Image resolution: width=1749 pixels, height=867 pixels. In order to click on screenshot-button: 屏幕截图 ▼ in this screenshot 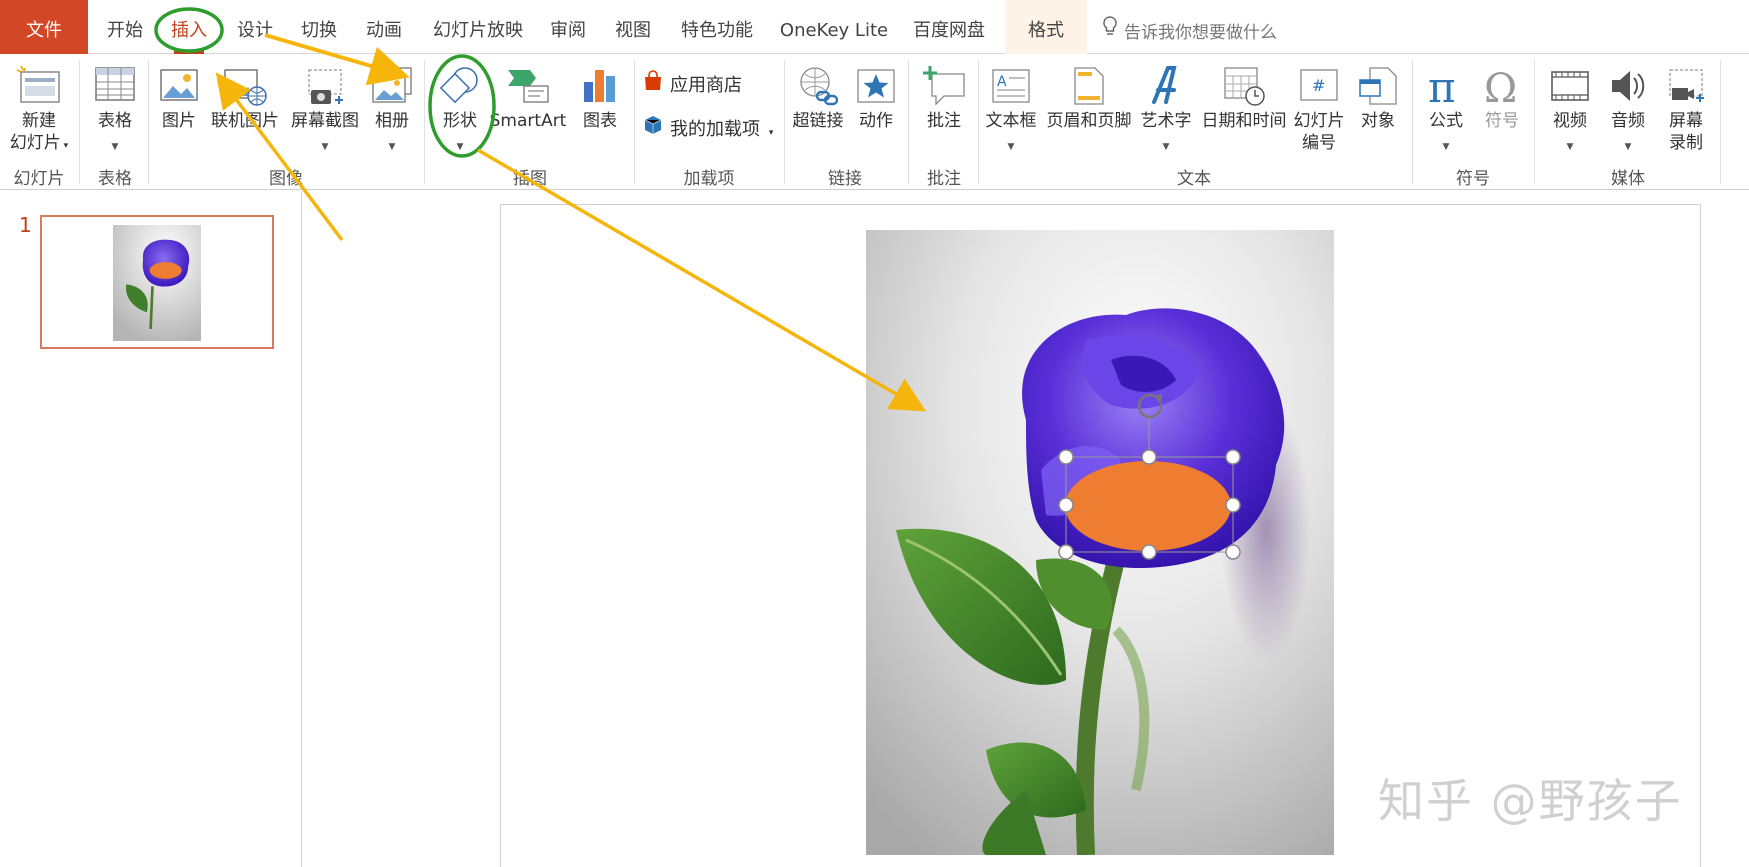, I will do `click(325, 108)`.